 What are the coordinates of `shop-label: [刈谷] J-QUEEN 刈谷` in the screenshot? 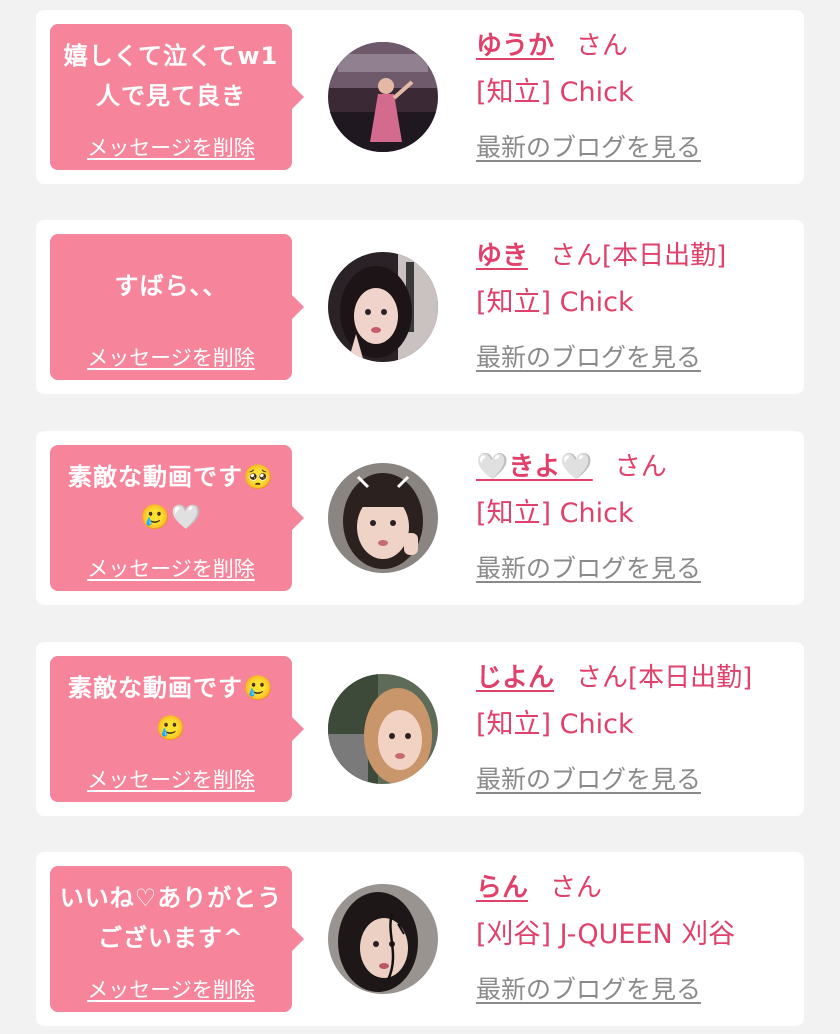 It's located at (606, 934).